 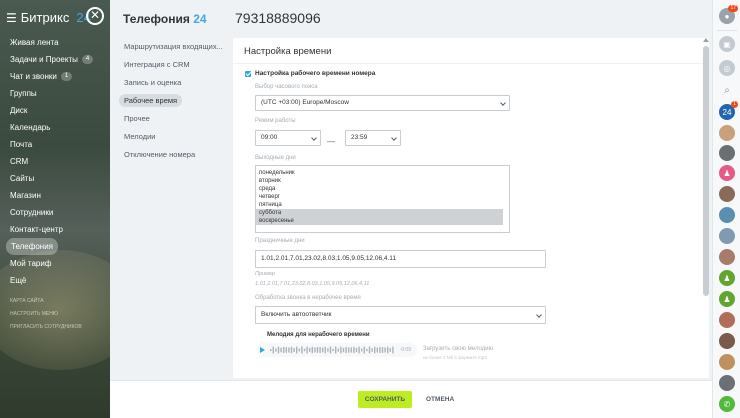 What do you see at coordinates (55, 93) in the screenshot?
I see `sidebar-item: Группы` at bounding box center [55, 93].